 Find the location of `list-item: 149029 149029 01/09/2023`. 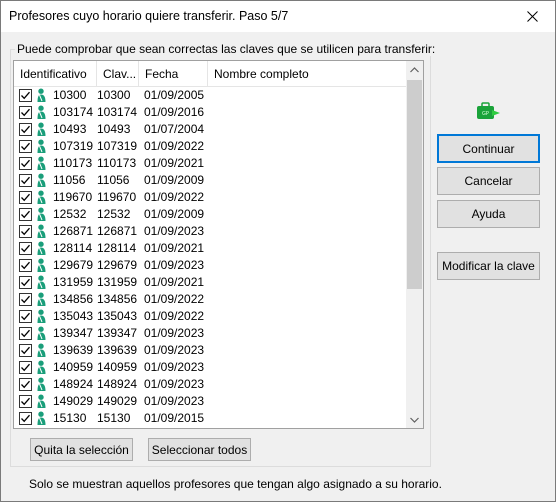

list-item: 149029 149029 01/09/2023 is located at coordinates (210, 401).